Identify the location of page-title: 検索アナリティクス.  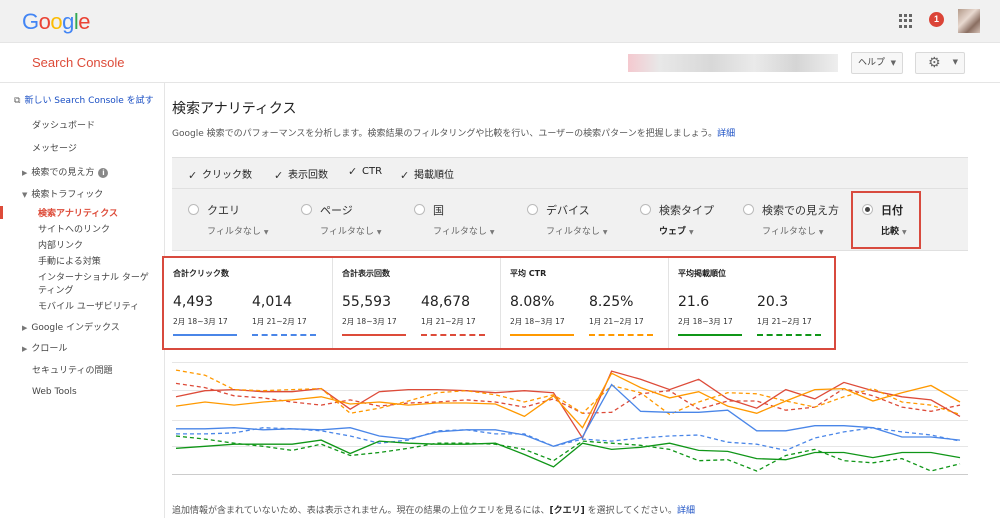
(234, 109).